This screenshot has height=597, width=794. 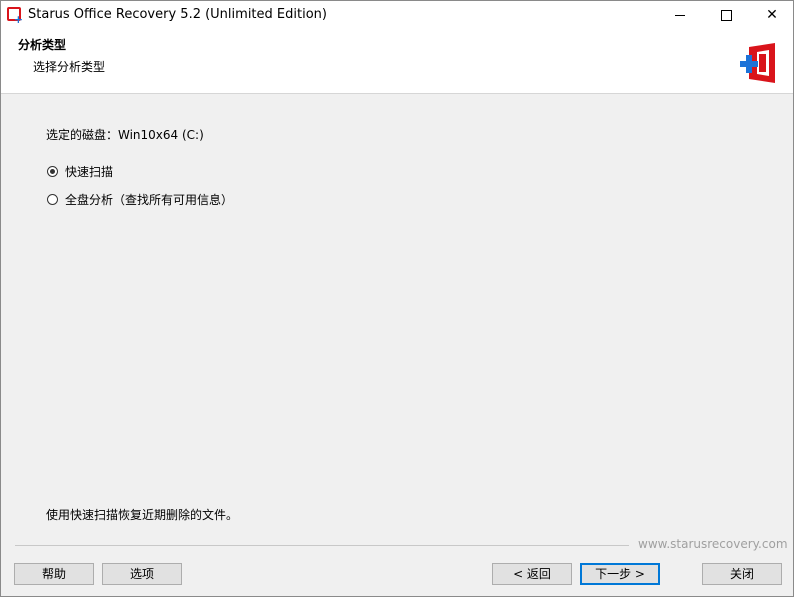 I want to click on scan-hint-text: 使用快速扫描恢复近期删除的文件。, so click(x=142, y=515).